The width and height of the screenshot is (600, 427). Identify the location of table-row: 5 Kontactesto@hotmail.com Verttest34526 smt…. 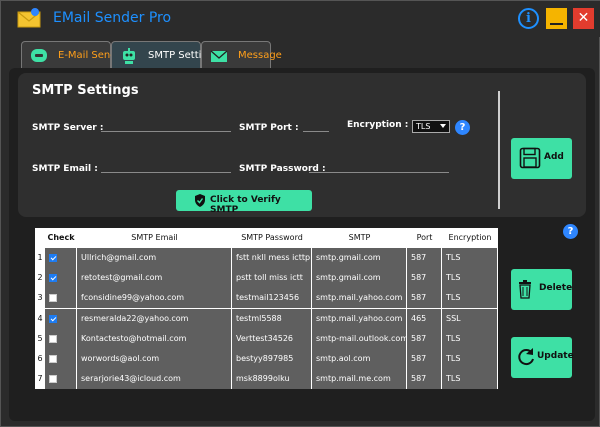
(266, 338).